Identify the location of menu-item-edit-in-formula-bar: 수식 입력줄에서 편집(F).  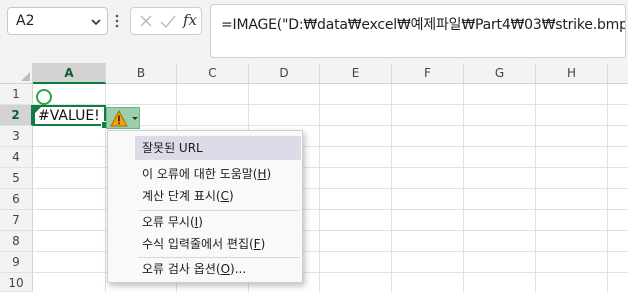
(222, 244).